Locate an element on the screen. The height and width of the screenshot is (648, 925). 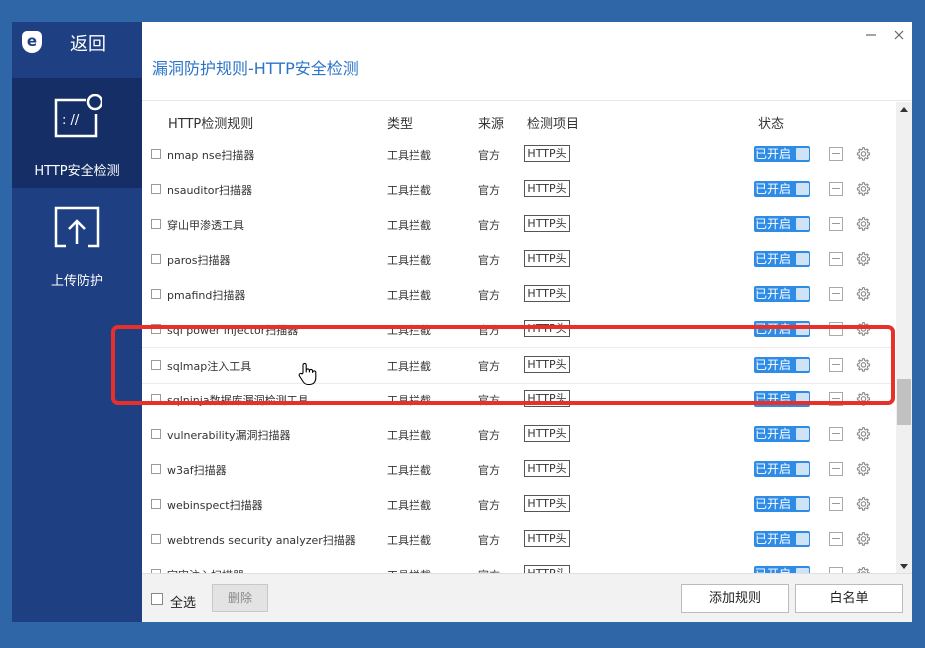
rule-name: webinspect扫描器 is located at coordinates (215, 505).